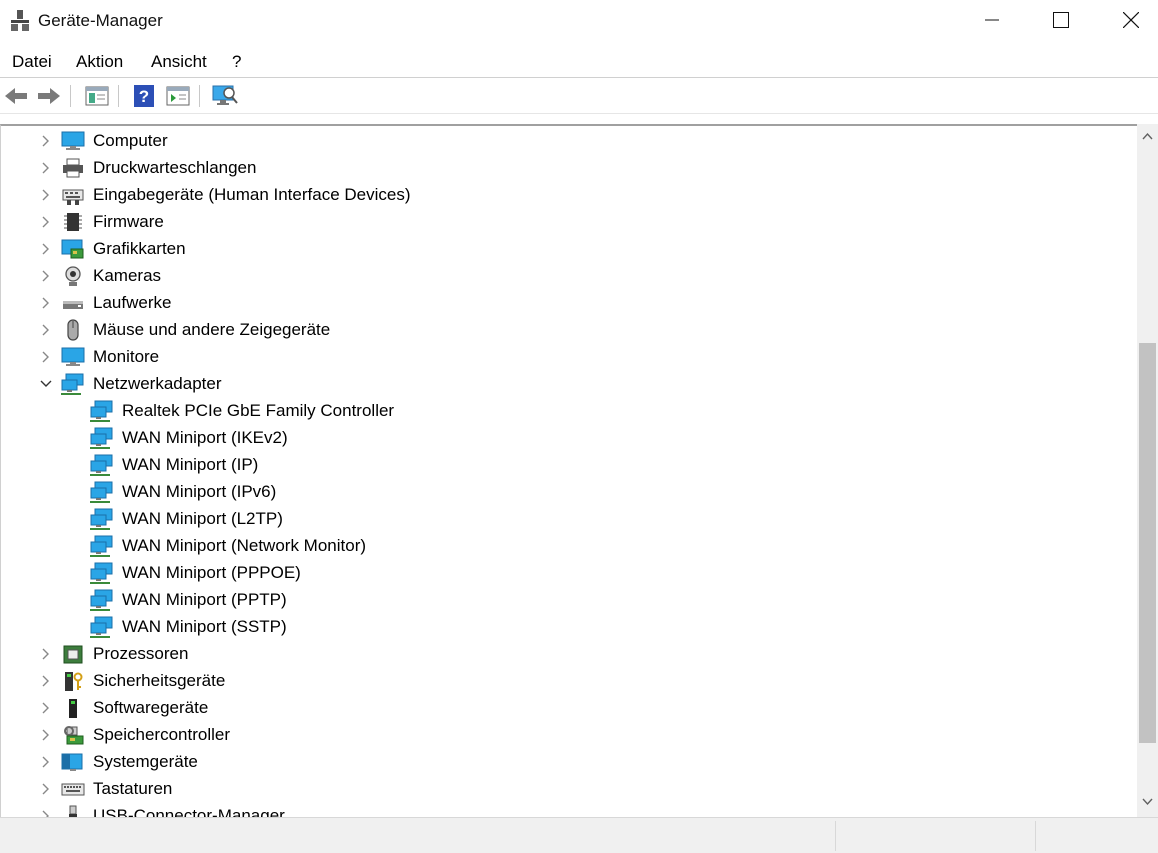  Describe the element at coordinates (97, 96) in the screenshot. I see `show-hide-tree-button` at that location.